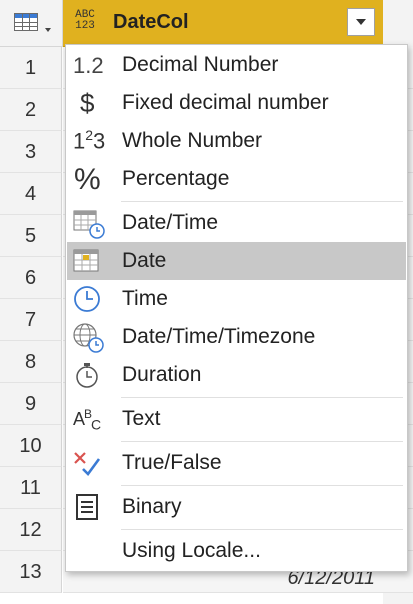  What do you see at coordinates (31, 320) in the screenshot?
I see `row-number: 7` at bounding box center [31, 320].